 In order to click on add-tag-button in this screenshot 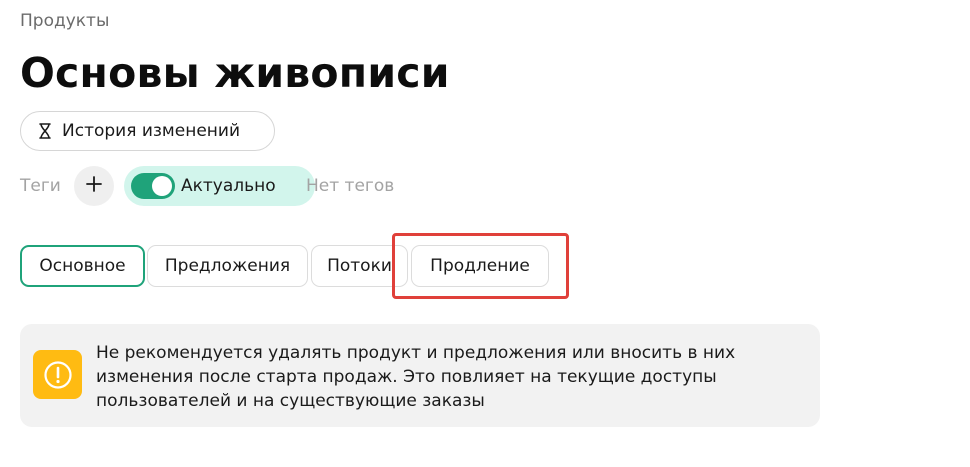, I will do `click(94, 186)`.